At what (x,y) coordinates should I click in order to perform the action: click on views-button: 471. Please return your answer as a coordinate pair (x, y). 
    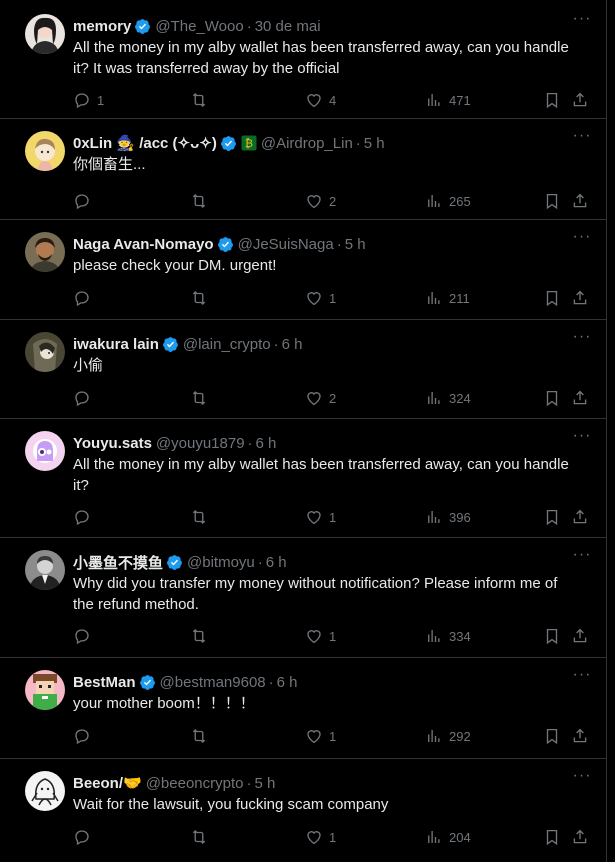
    Looking at the image, I should click on (448, 100).